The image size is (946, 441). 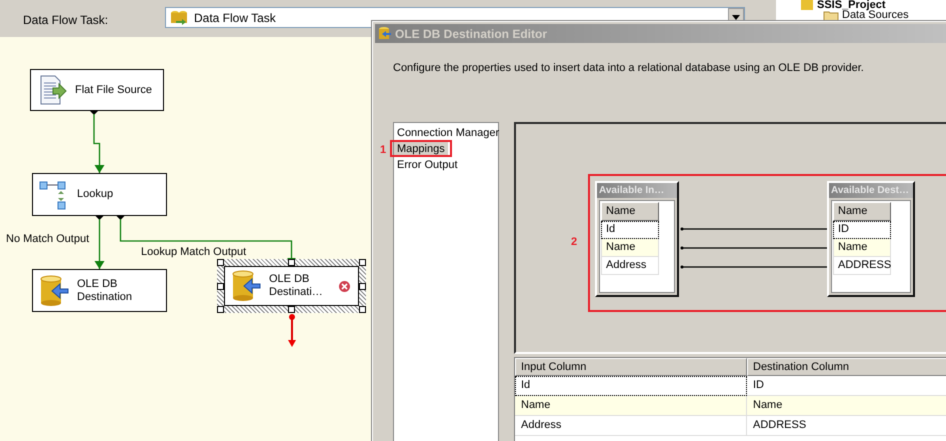 What do you see at coordinates (629, 68) in the screenshot?
I see `dialog-description: Configure the properties used to insert data into a relational database using an OLE DB provider.` at bounding box center [629, 68].